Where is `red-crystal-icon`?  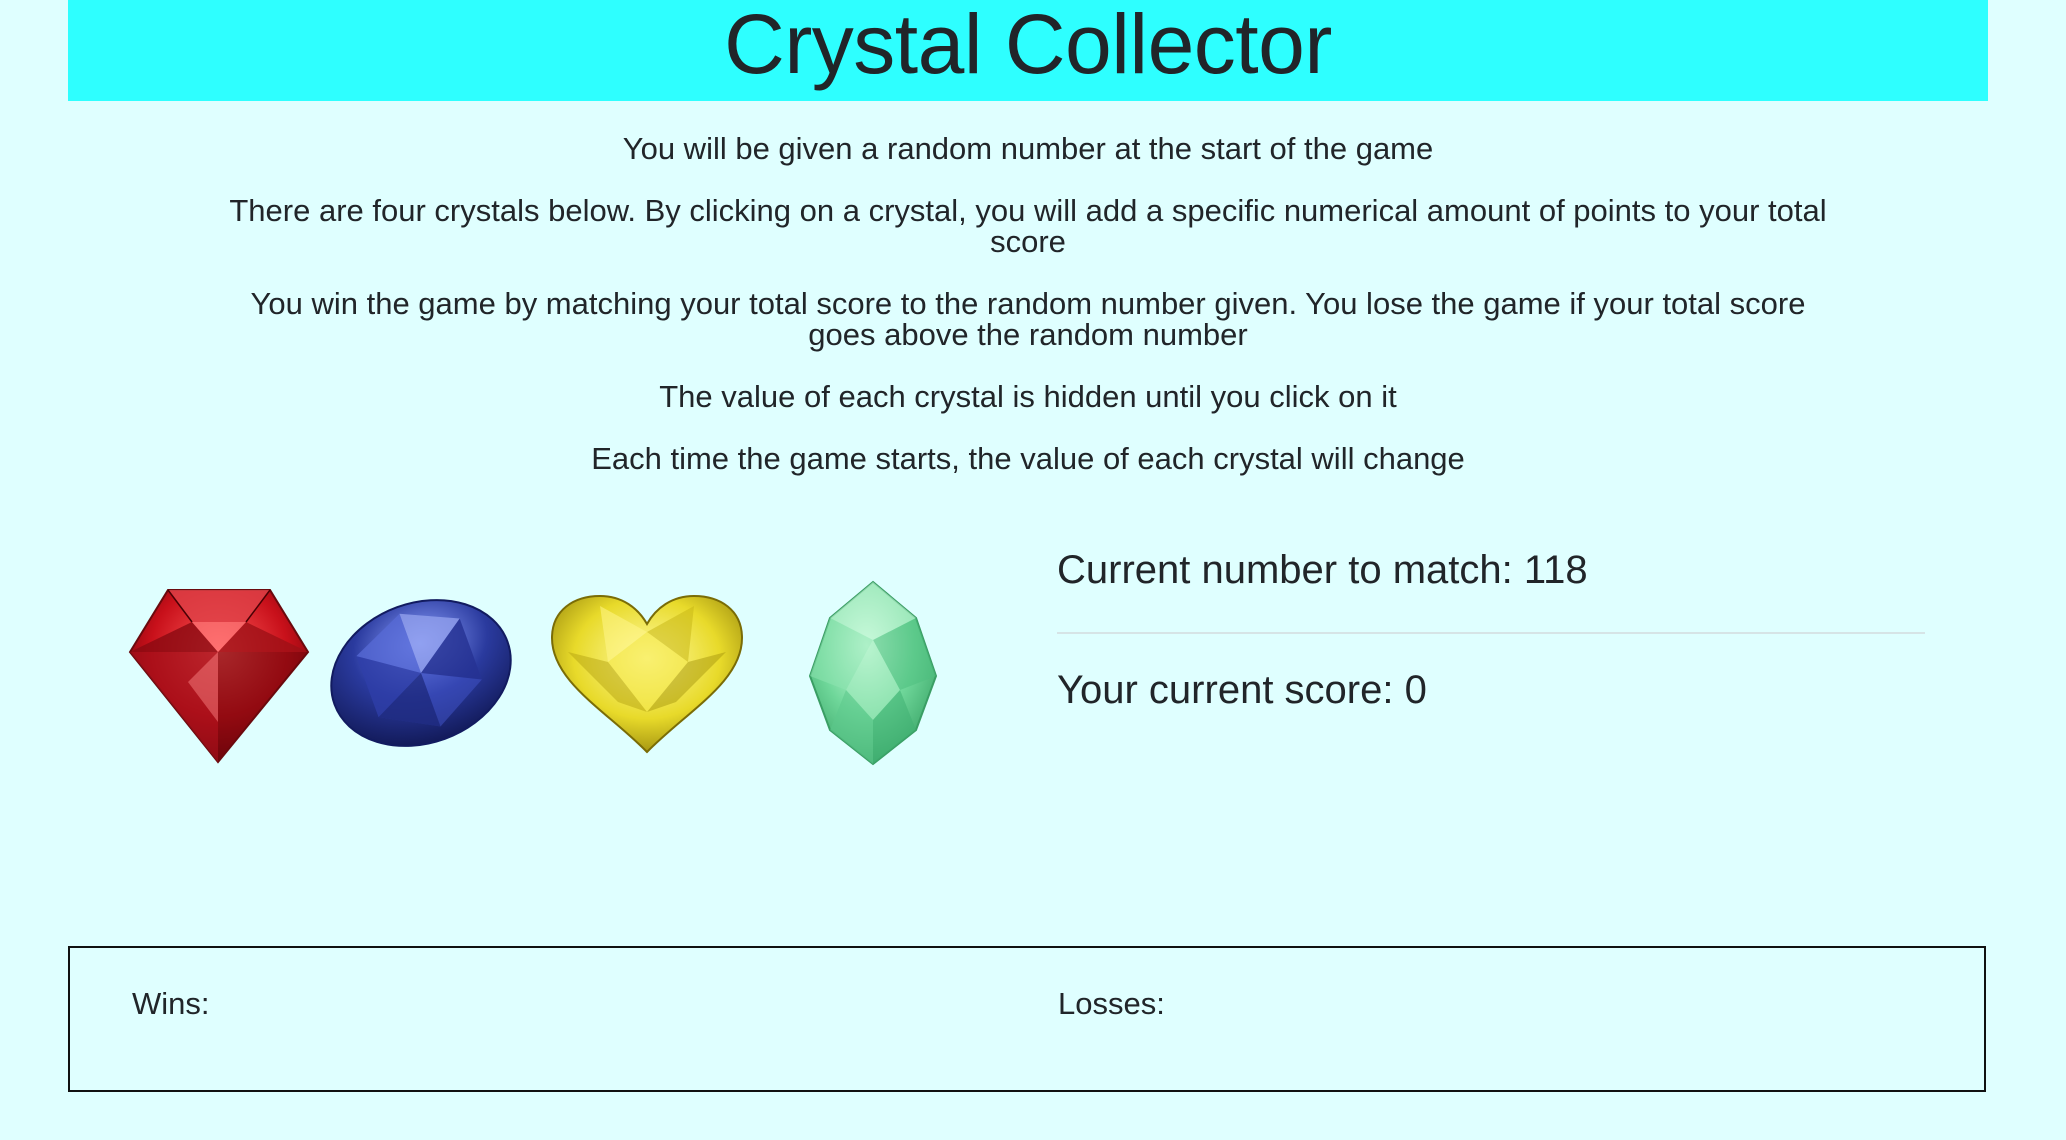
red-crystal-icon is located at coordinates (219, 676).